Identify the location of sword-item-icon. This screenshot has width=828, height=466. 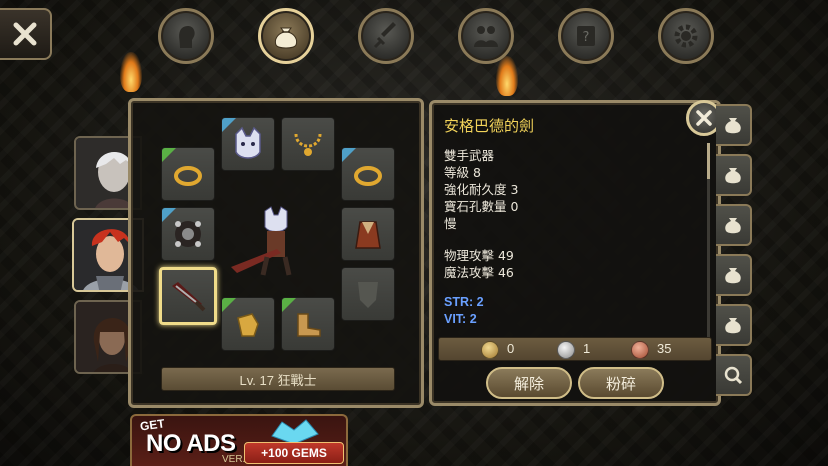
(189, 297).